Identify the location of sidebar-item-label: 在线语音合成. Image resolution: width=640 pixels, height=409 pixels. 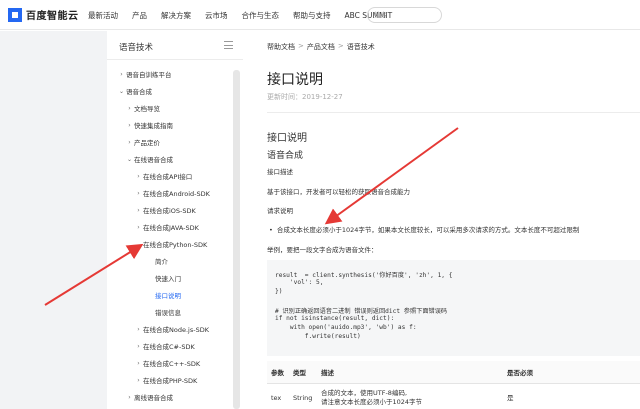
(153, 160).